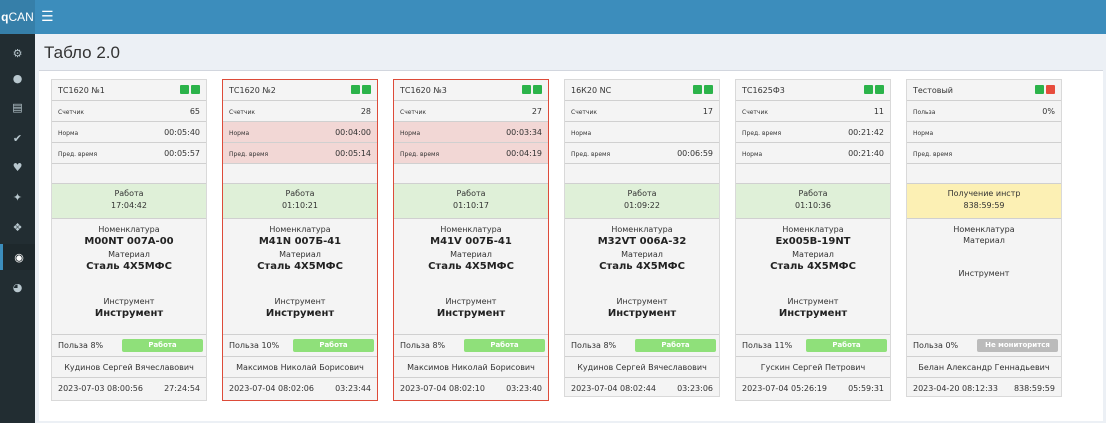 This screenshot has width=1106, height=423. I want to click on sidebar: ⚙ ● ▤ ✔ ♥ ✦ ❖ ◉ ◕, so click(17, 228).